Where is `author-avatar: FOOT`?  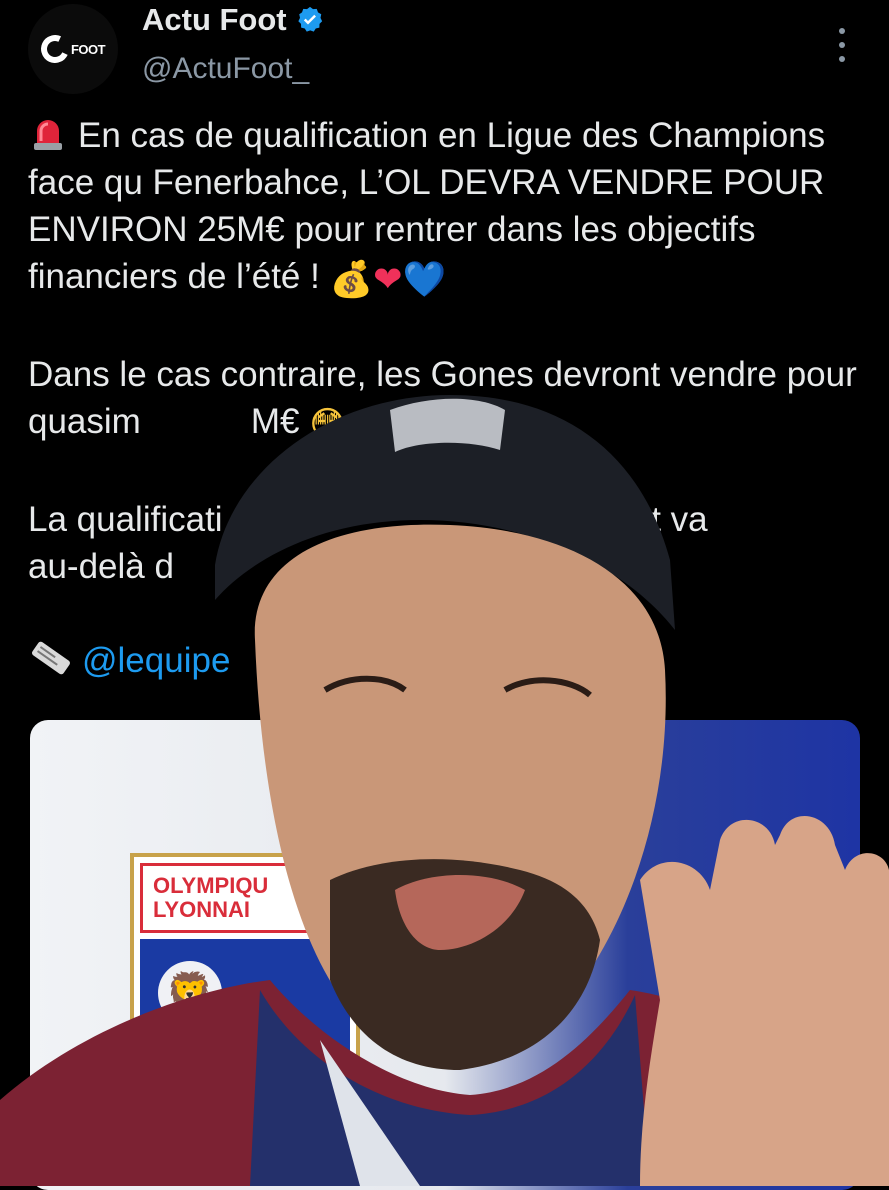 author-avatar: FOOT is located at coordinates (73, 49).